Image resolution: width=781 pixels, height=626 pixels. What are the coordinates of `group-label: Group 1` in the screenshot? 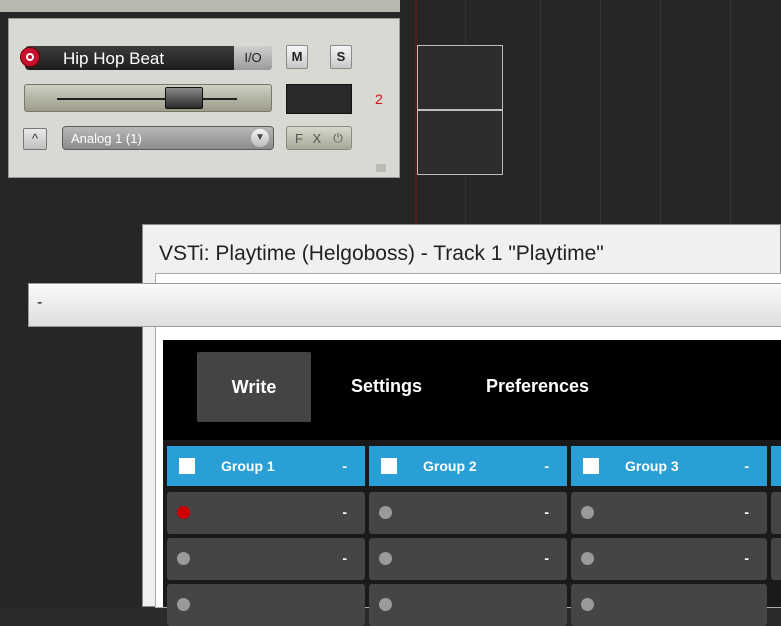 It's located at (248, 466).